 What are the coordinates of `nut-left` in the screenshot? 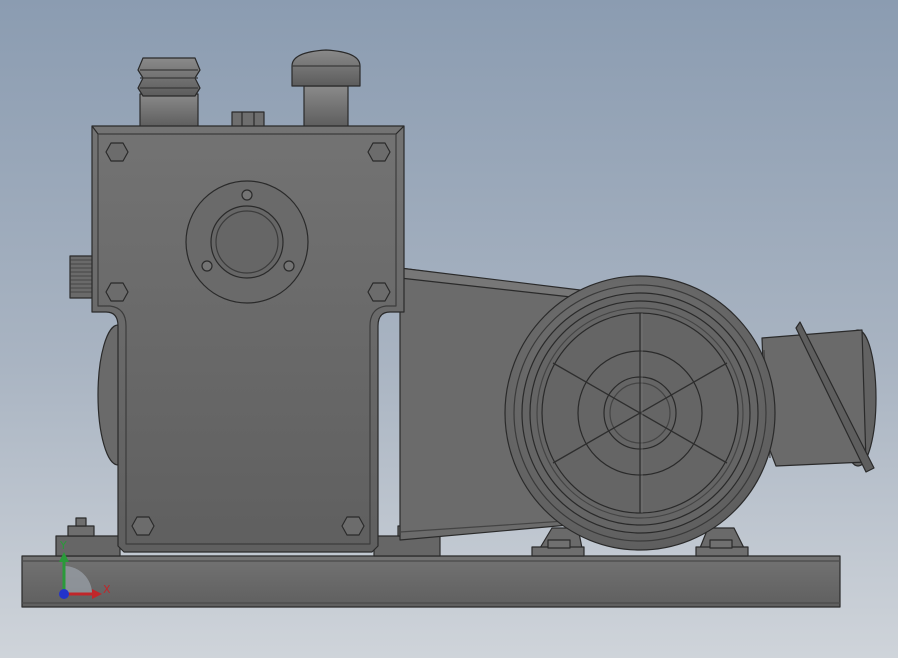 It's located at (81, 527).